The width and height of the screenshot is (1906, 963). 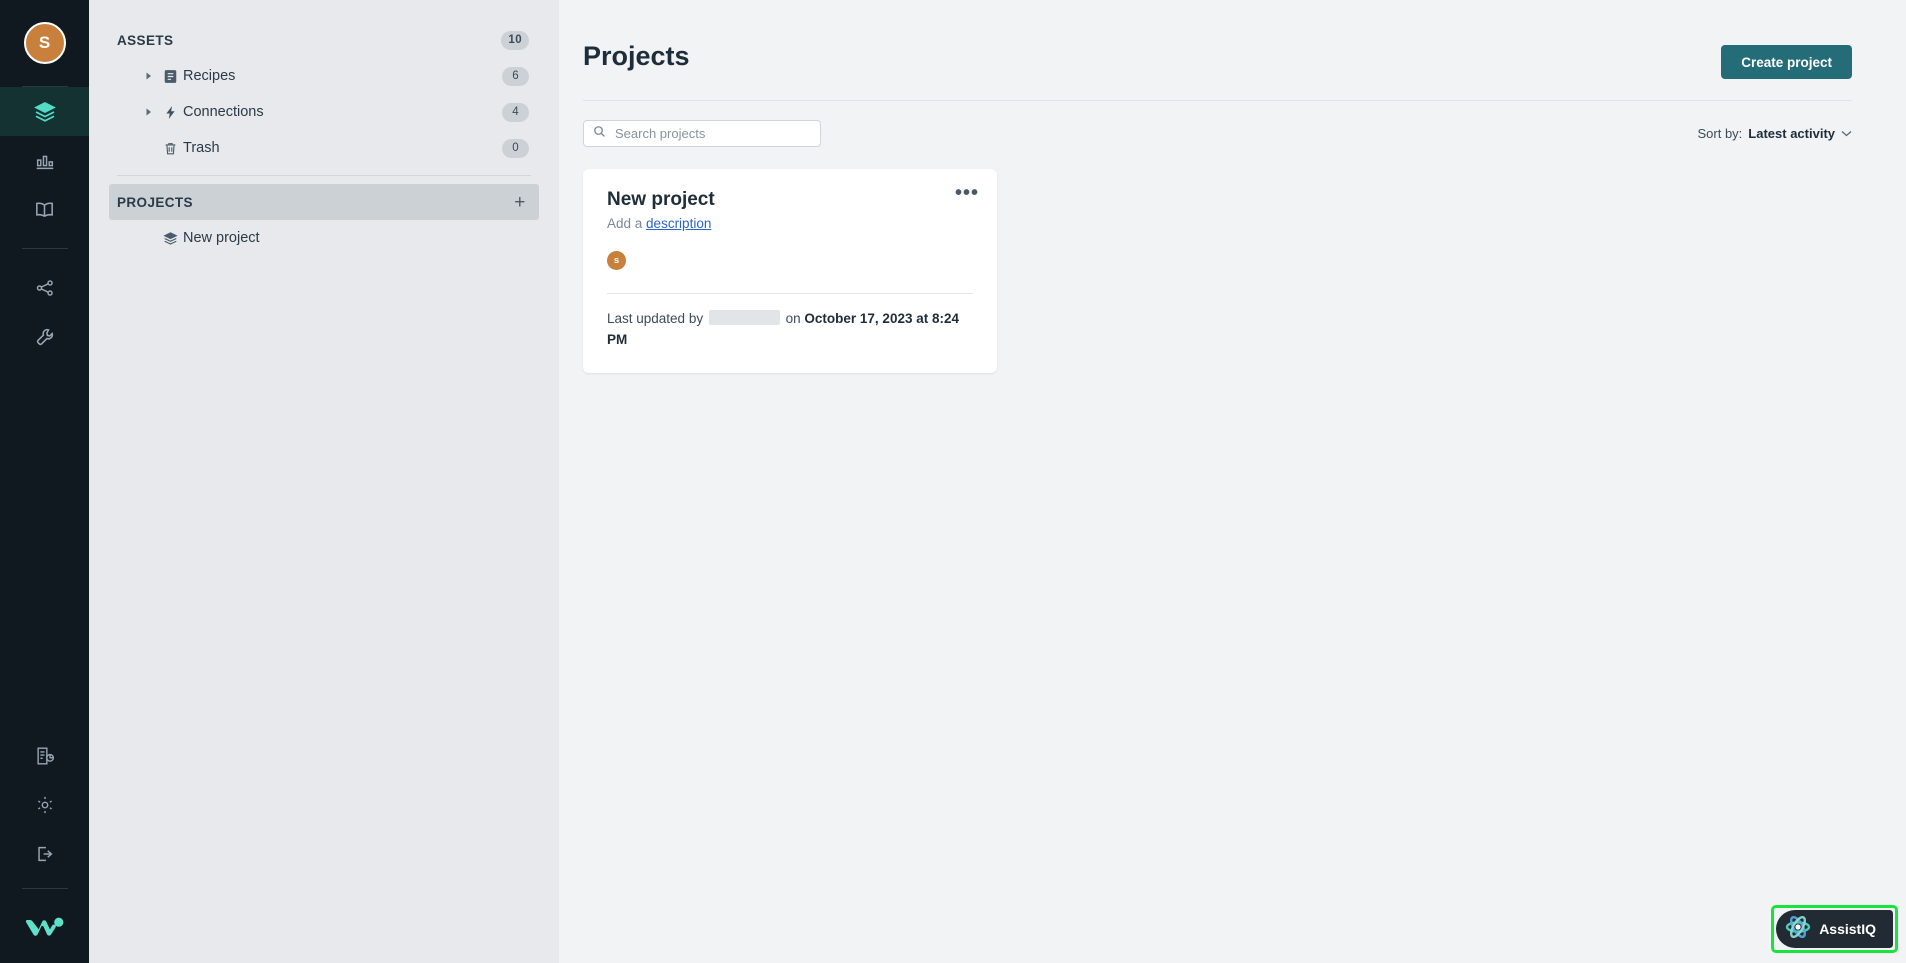 I want to click on bar-chart-icon, so click(x=45, y=161).